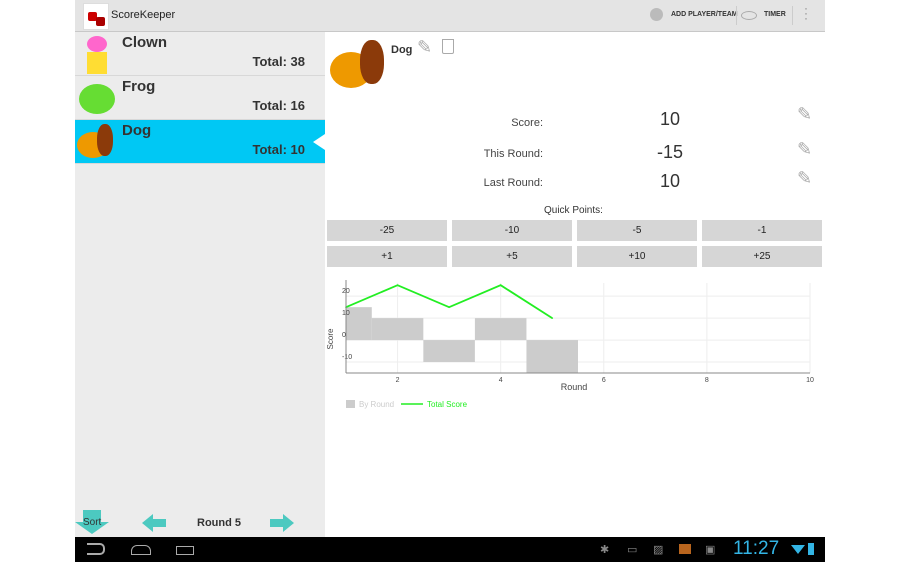 This screenshot has height=580, width=900. Describe the element at coordinates (387, 256) in the screenshot. I see `quick-points-plus-1: +1` at that location.